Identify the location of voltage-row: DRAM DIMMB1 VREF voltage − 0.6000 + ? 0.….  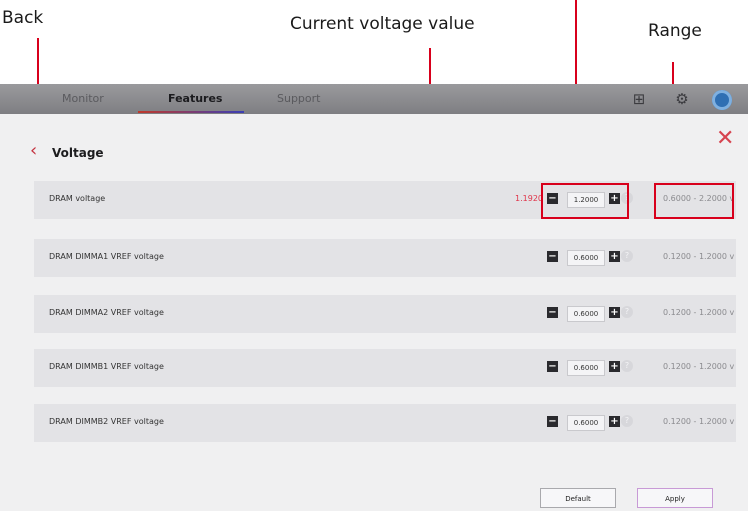
(385, 368).